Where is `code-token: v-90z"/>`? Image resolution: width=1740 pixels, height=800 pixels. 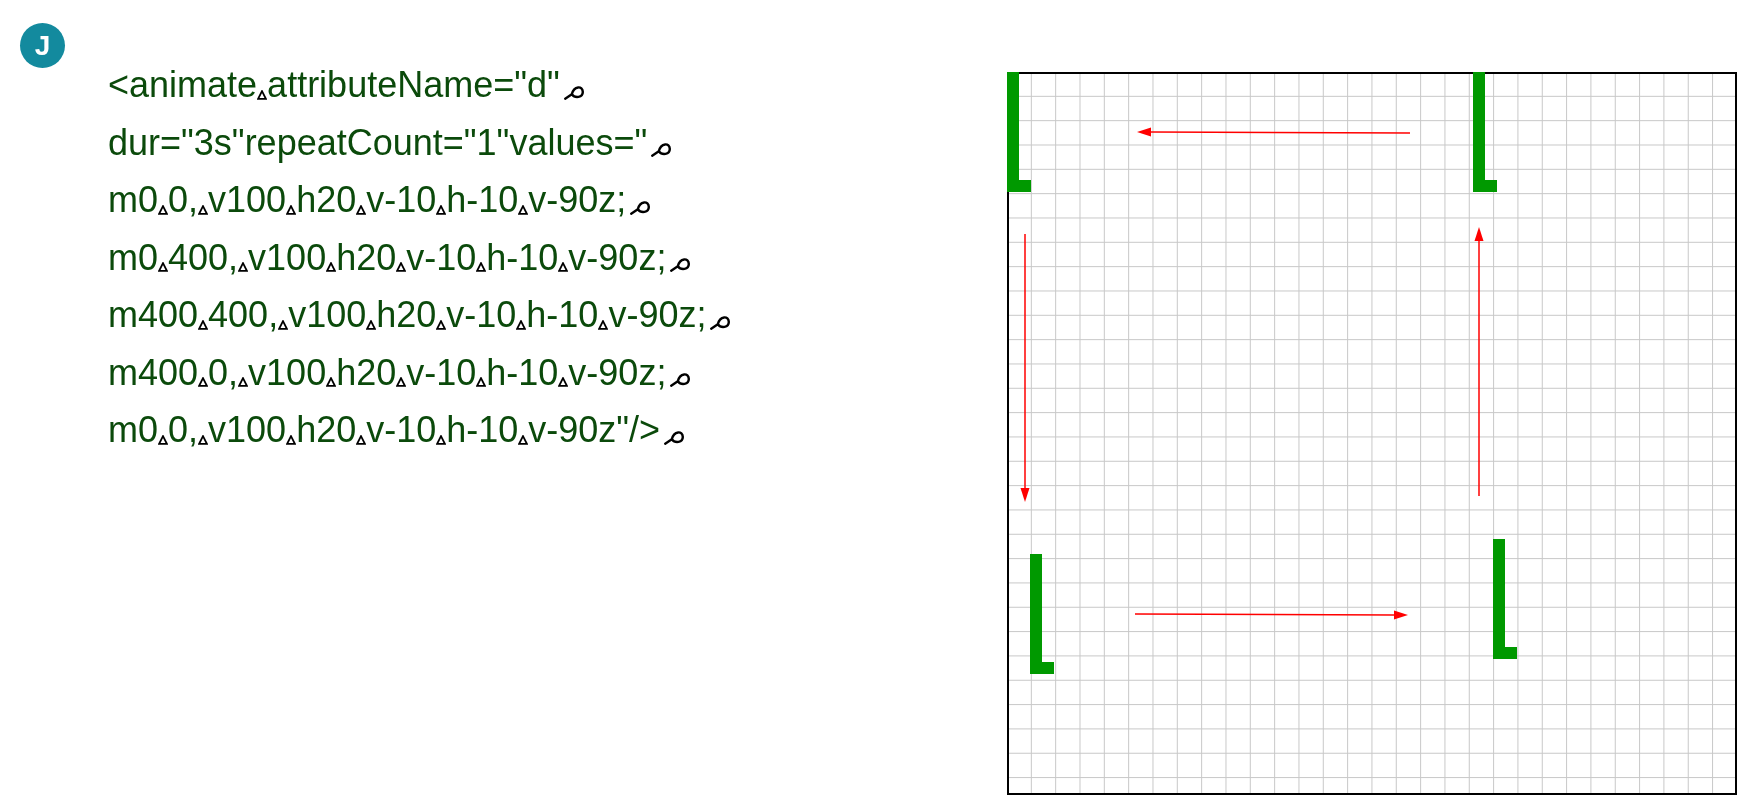 code-token: v-90z"/> is located at coordinates (594, 430).